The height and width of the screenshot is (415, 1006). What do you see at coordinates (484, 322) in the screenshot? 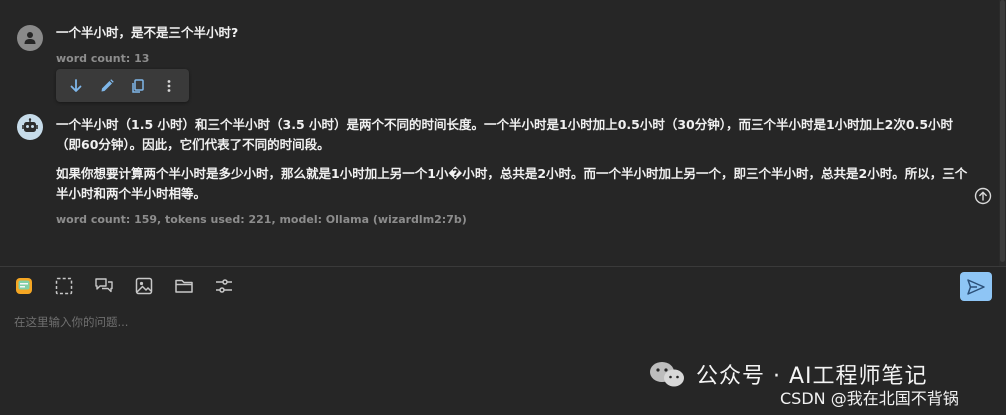
I see `message-input` at bounding box center [484, 322].